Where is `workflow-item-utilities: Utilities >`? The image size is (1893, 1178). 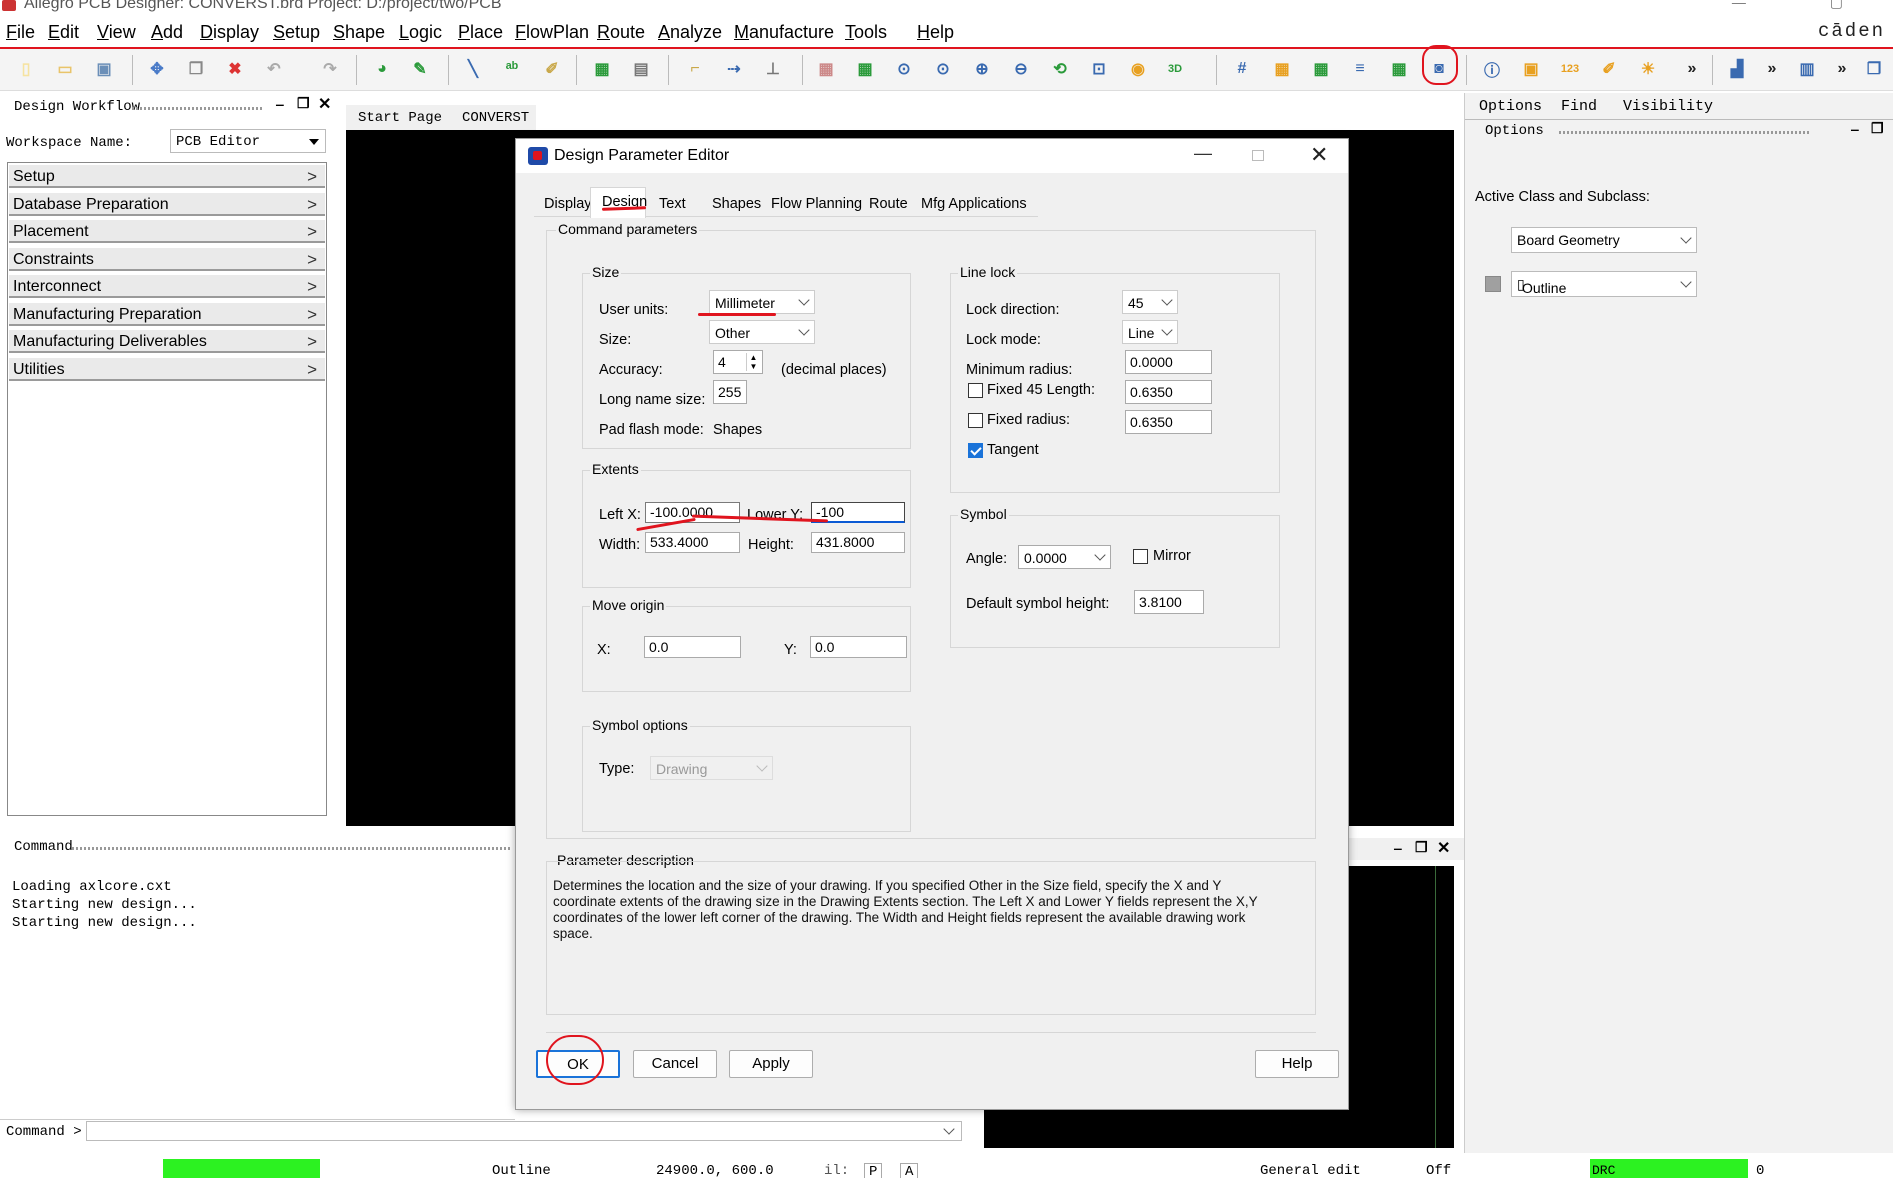
workflow-item-utilities: Utilities > is located at coordinates (167, 368).